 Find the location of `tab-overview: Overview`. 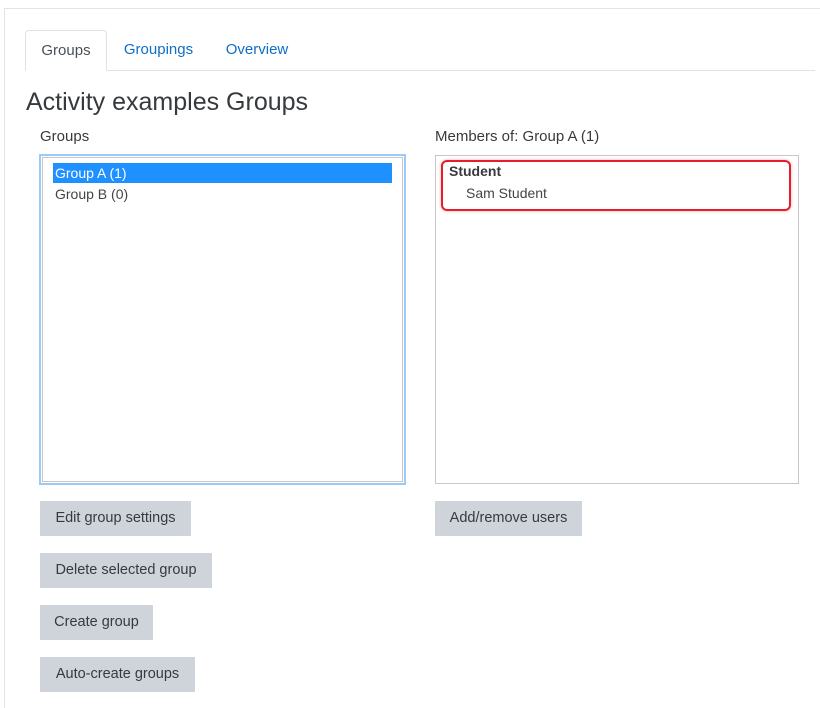

tab-overview: Overview is located at coordinates (257, 50).